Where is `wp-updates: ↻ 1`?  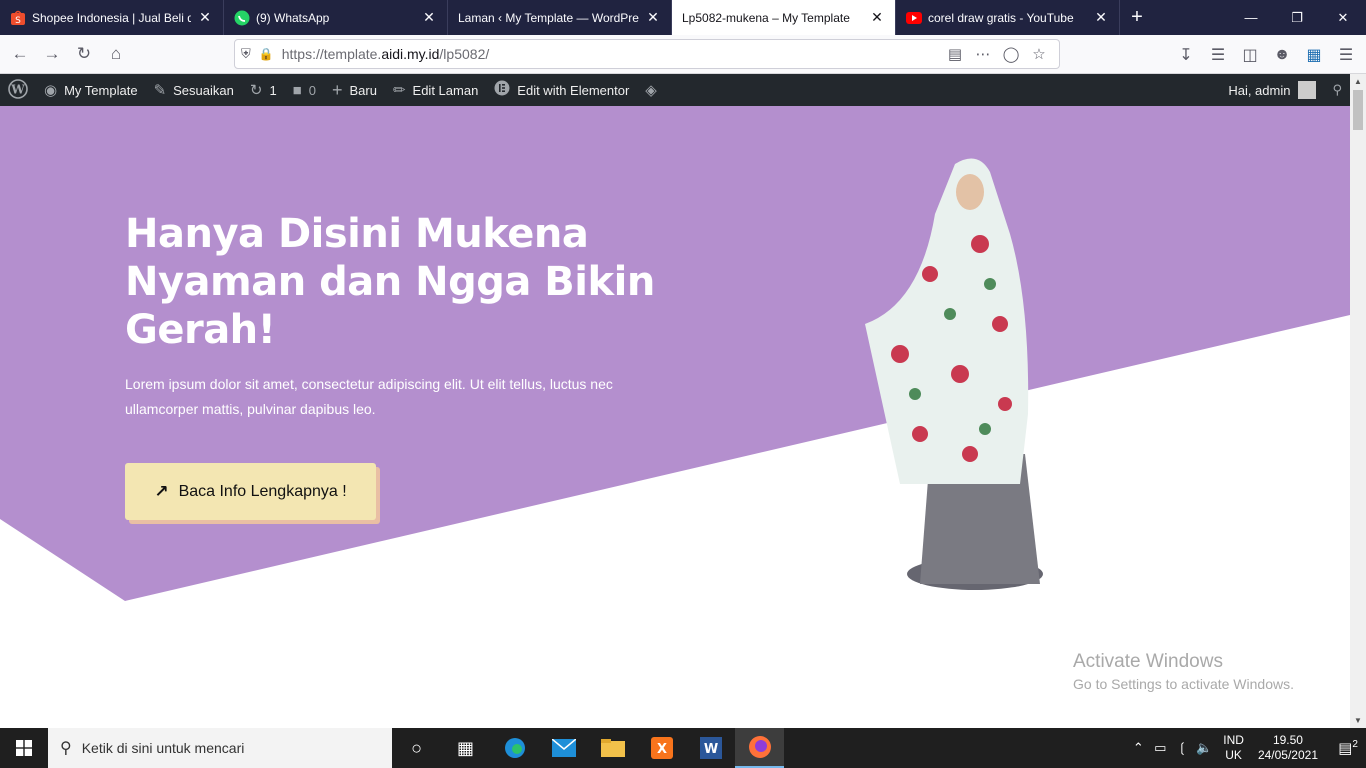
wp-updates: ↻ 1 is located at coordinates (263, 90).